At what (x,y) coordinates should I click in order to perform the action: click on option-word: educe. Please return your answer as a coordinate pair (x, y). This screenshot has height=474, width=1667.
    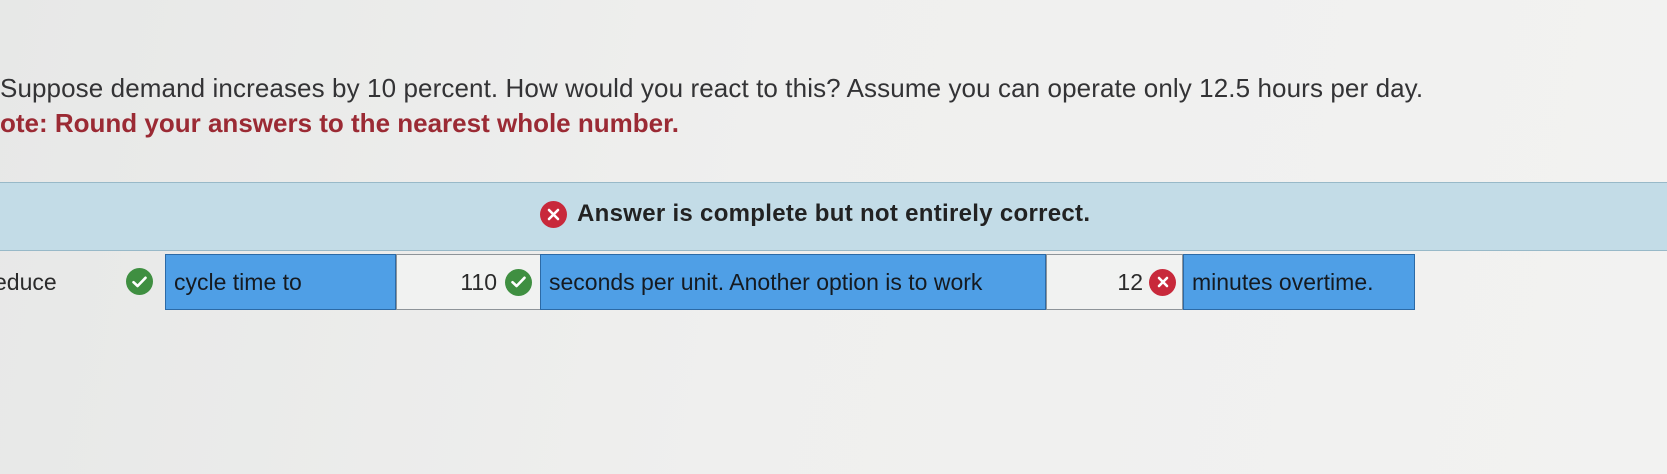
    Looking at the image, I should click on (28, 281).